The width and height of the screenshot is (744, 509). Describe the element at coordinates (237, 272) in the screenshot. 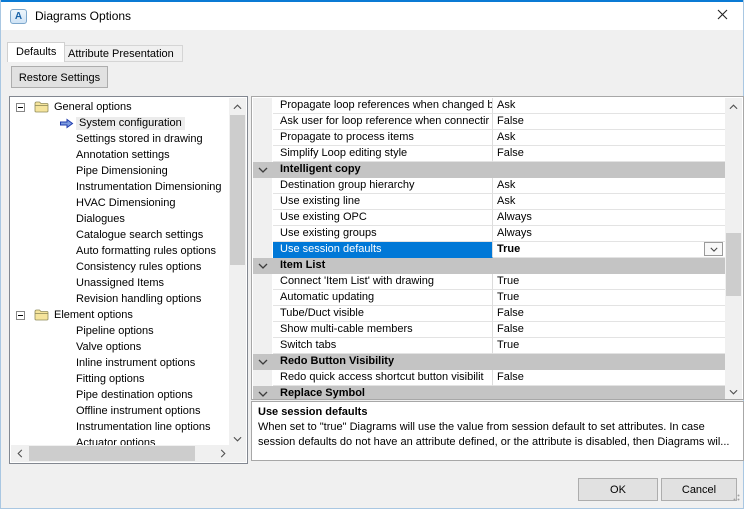

I see `tree-vscrollbar` at that location.